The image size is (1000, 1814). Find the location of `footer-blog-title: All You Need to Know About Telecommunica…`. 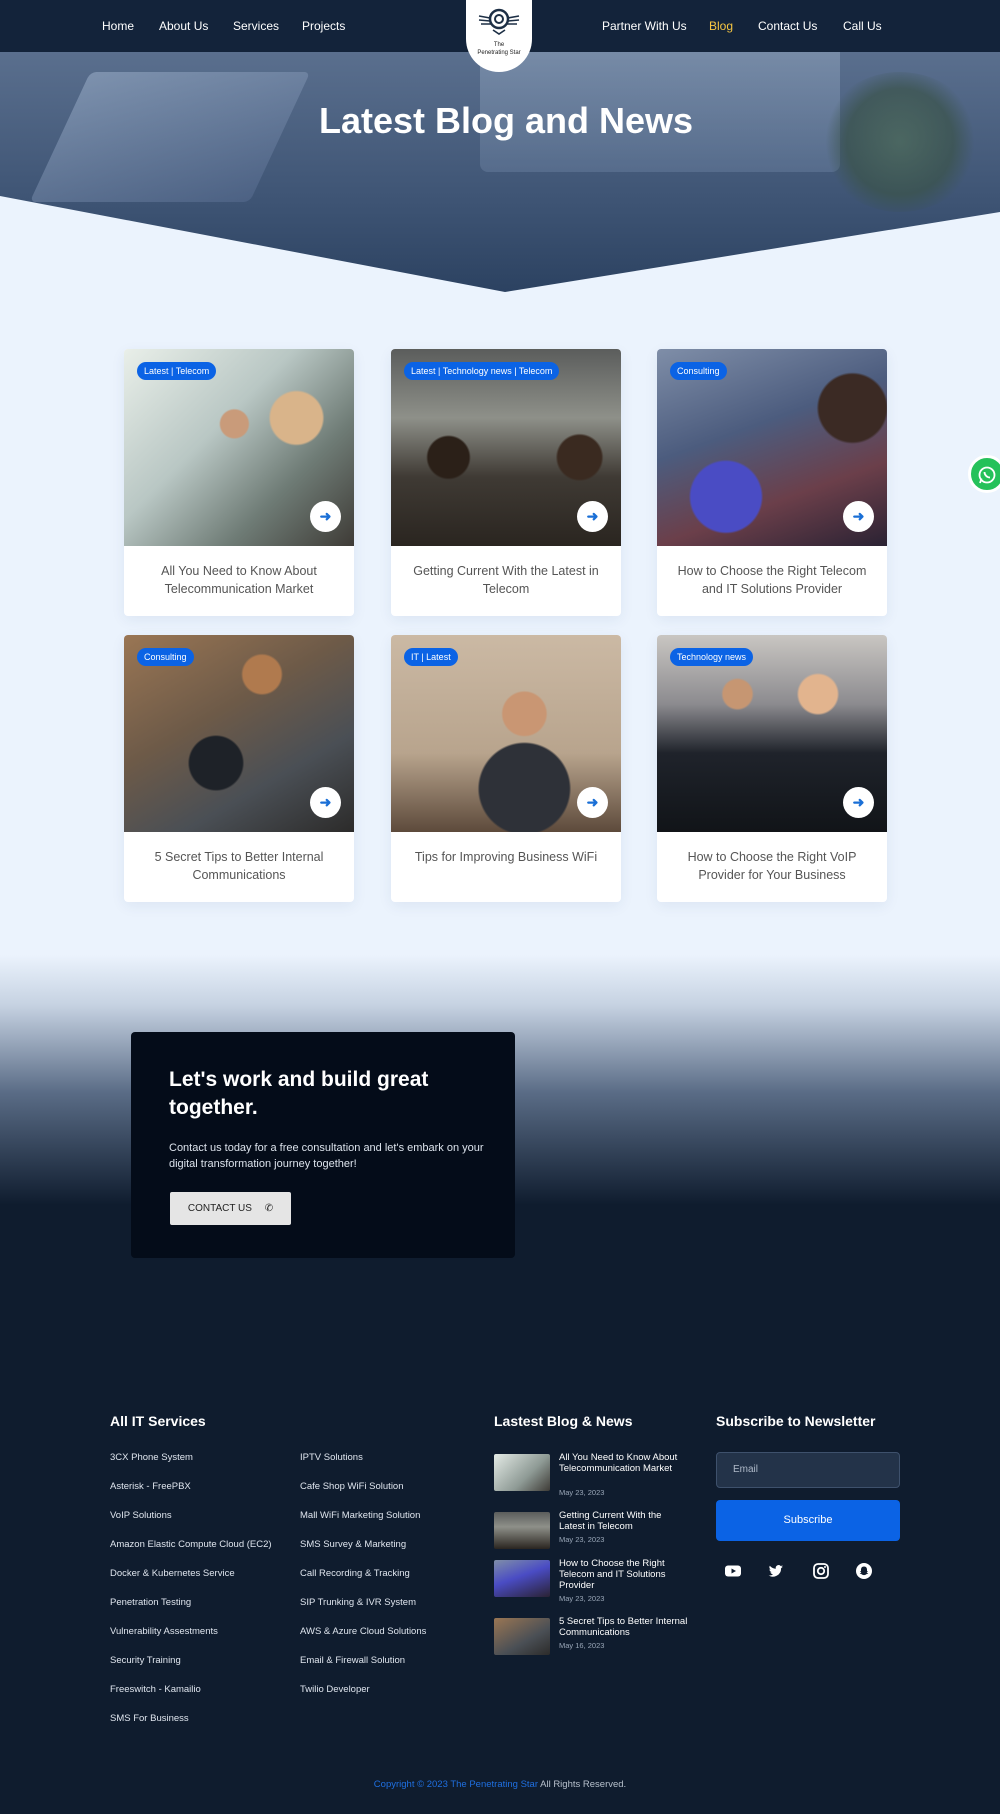

footer-blog-title: All You Need to Know About Telecommunica… is located at coordinates (624, 1463).